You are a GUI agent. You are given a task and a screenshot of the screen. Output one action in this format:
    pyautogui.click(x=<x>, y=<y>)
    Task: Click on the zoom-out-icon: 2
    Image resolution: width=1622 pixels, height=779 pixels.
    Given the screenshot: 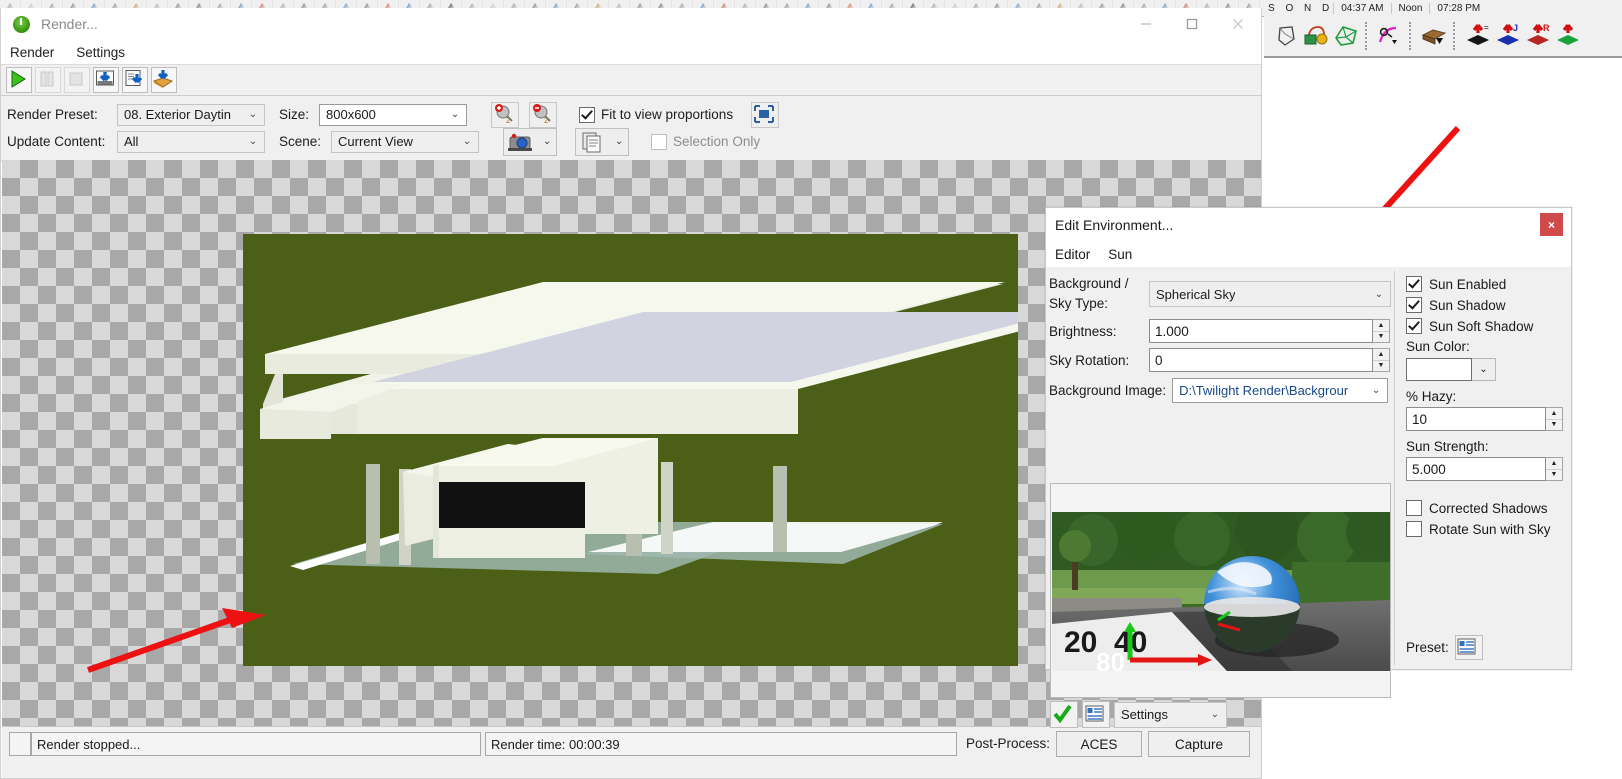 What is the action you would take?
    pyautogui.click(x=543, y=114)
    